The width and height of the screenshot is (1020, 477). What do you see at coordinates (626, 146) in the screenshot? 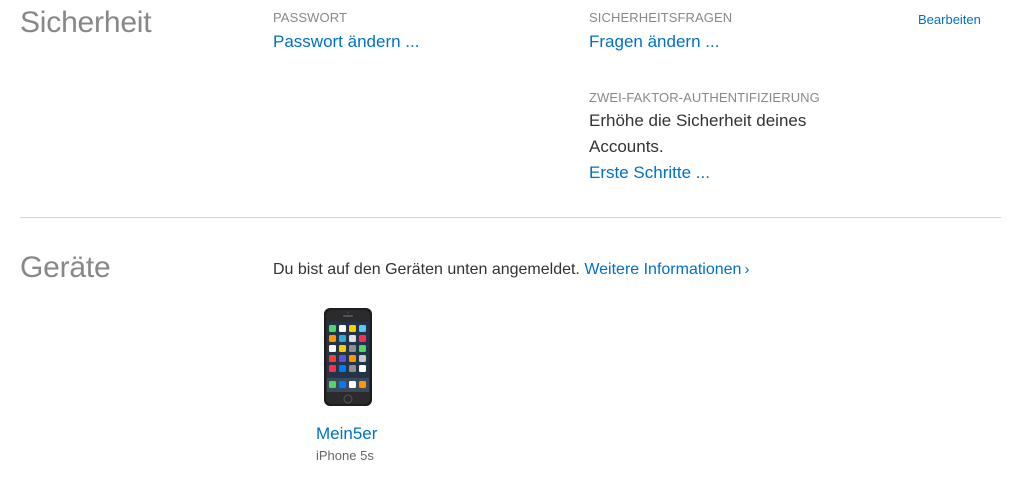
I see `two-factor-description-line2: Accounts.` at bounding box center [626, 146].